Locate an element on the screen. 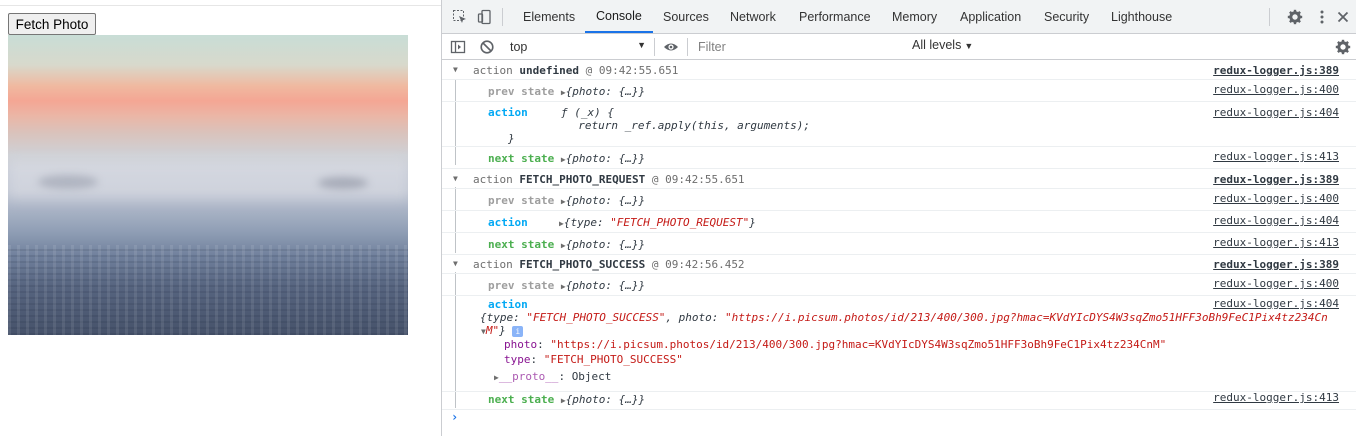 This screenshot has width=1356, height=436. console-filterbar: top ▼ All levels▼ is located at coordinates (899, 47).